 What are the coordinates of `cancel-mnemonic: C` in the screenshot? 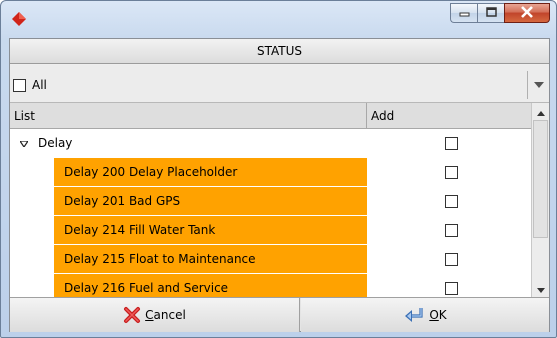 It's located at (149, 315).